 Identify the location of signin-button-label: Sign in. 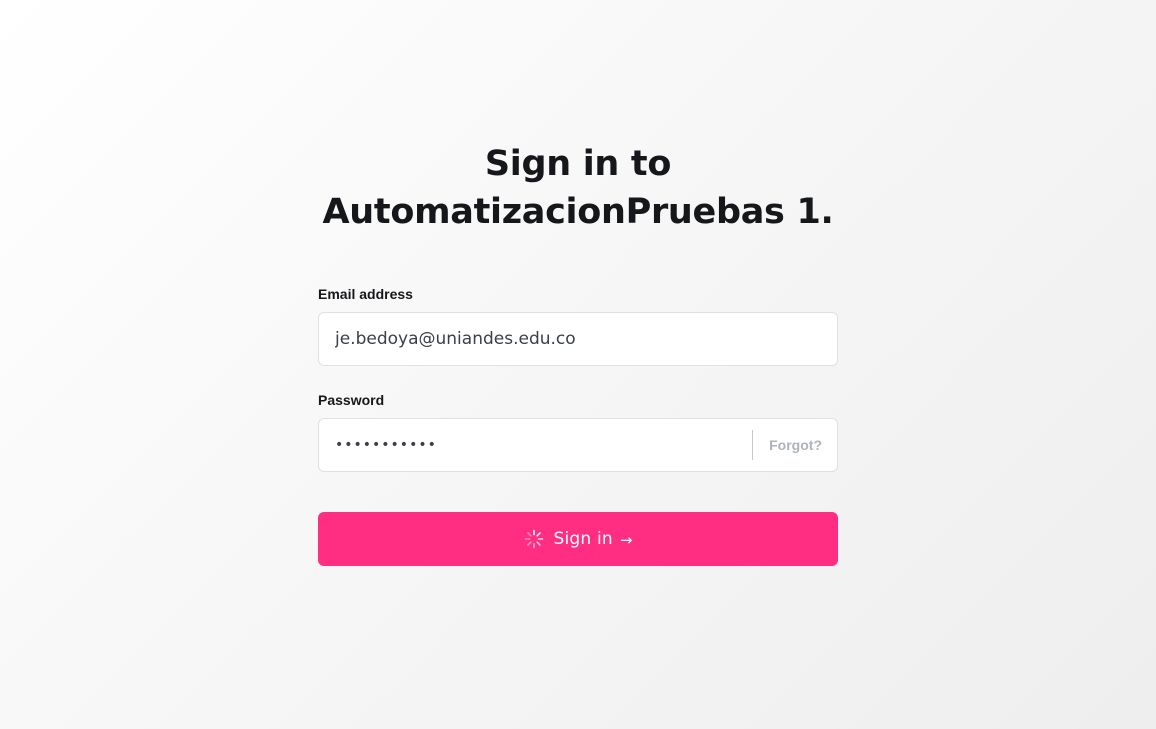
(583, 539).